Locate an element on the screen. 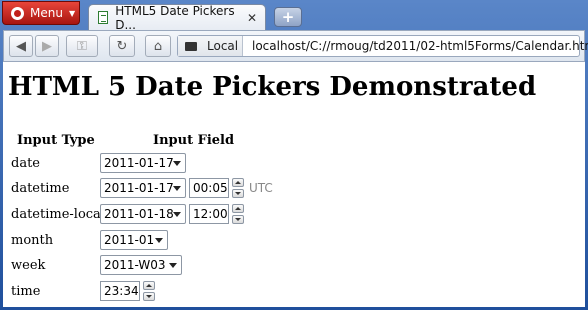 Image resolution: width=588 pixels, height=310 pixels. back-arrow-icon: ◀ is located at coordinates (21, 46).